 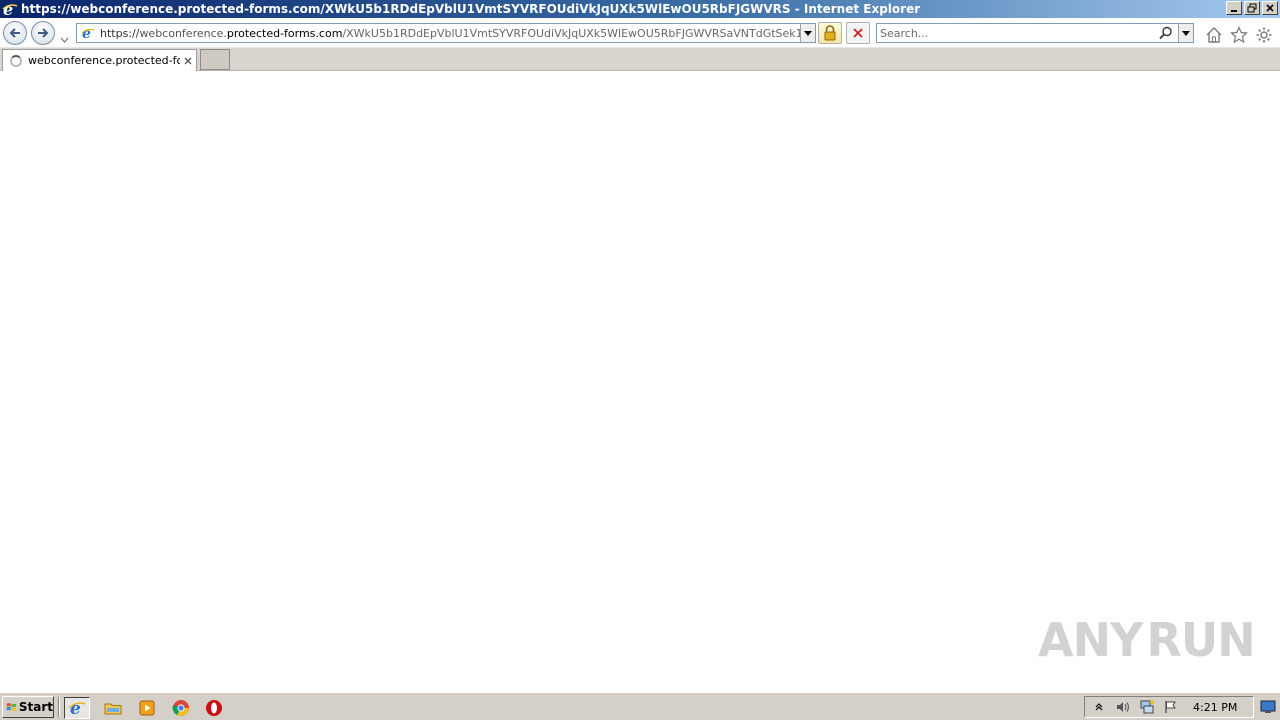 I want to click on show-desktop-button, so click(x=1268, y=707).